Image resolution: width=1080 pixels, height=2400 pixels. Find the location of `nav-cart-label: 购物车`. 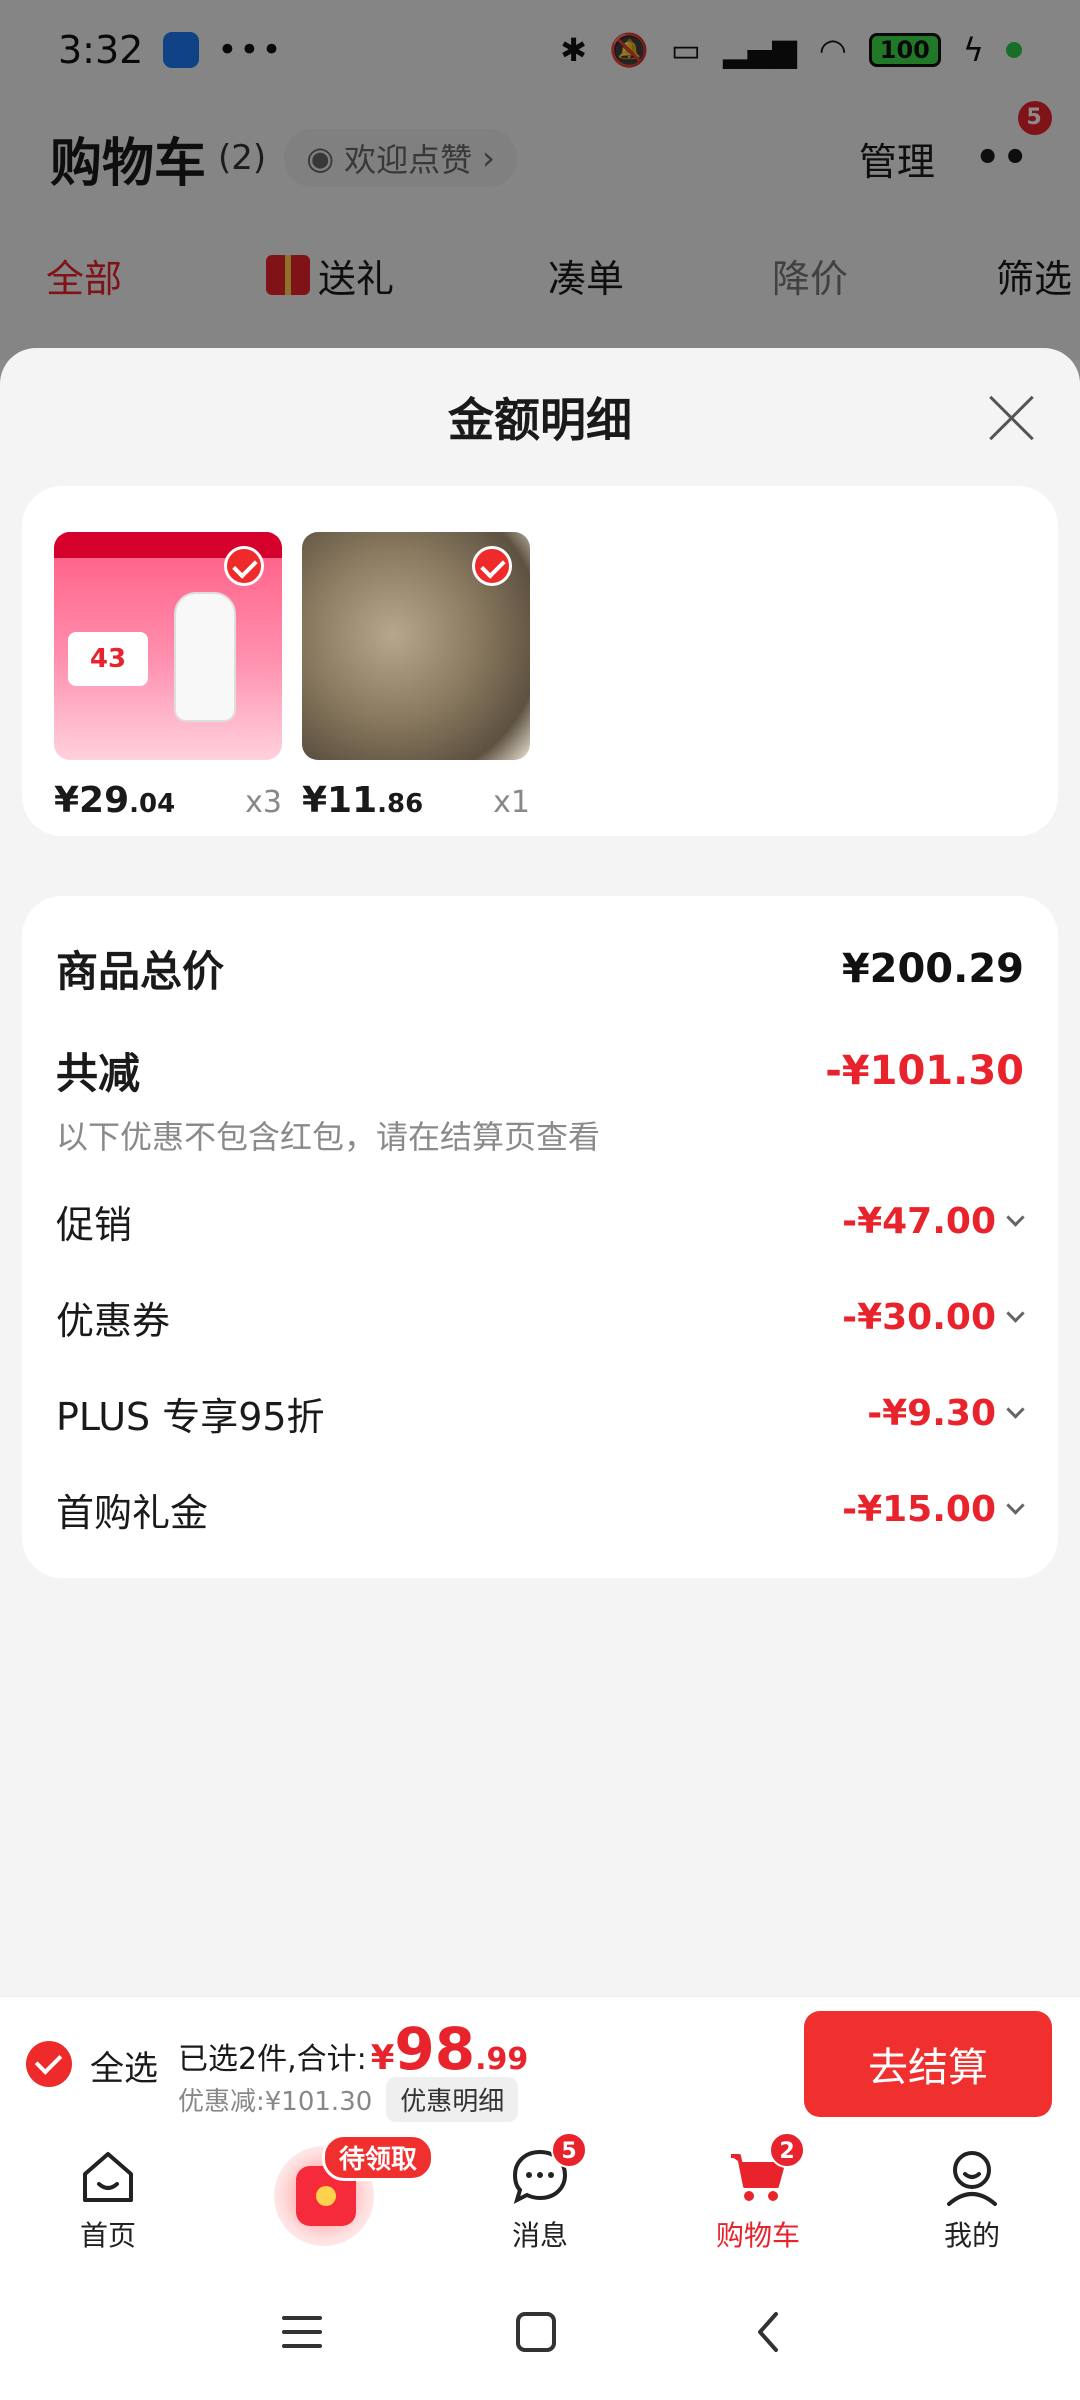

nav-cart-label: 购物车 is located at coordinates (757, 2235).